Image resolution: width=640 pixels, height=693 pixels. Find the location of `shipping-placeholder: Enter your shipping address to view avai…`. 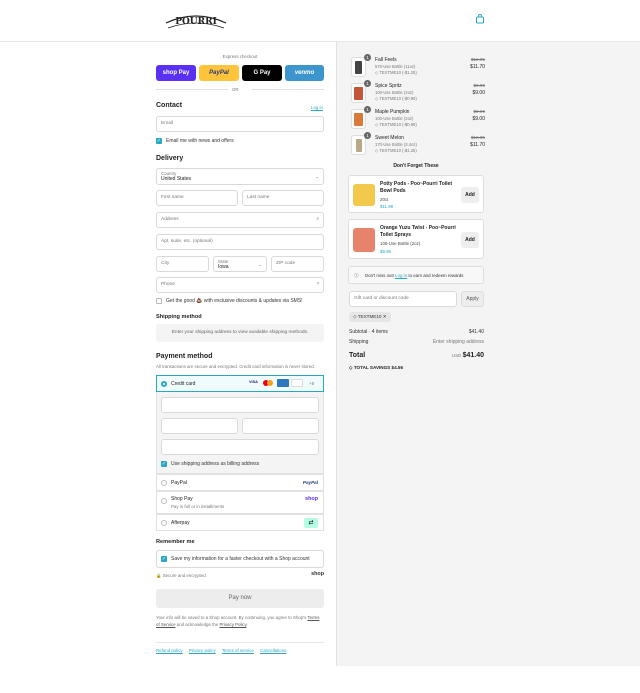

shipping-placeholder: Enter your shipping address to view avai… is located at coordinates (240, 333).